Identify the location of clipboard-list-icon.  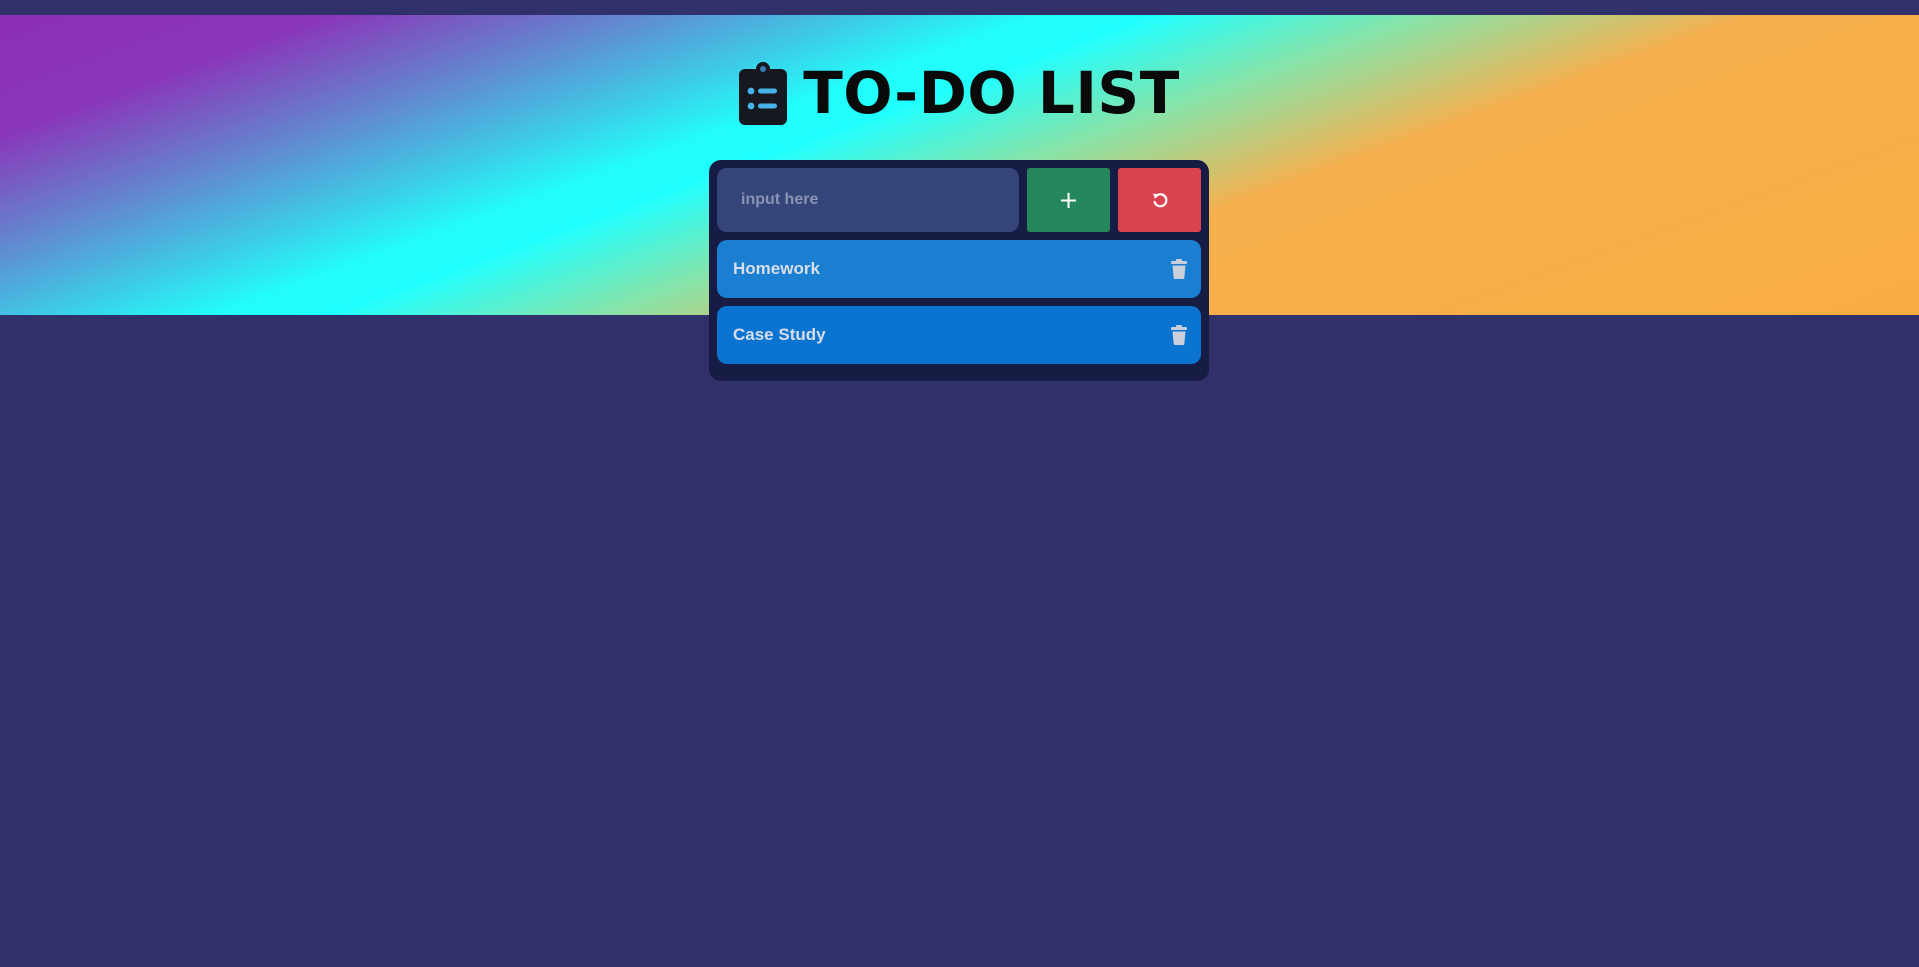
(763, 93).